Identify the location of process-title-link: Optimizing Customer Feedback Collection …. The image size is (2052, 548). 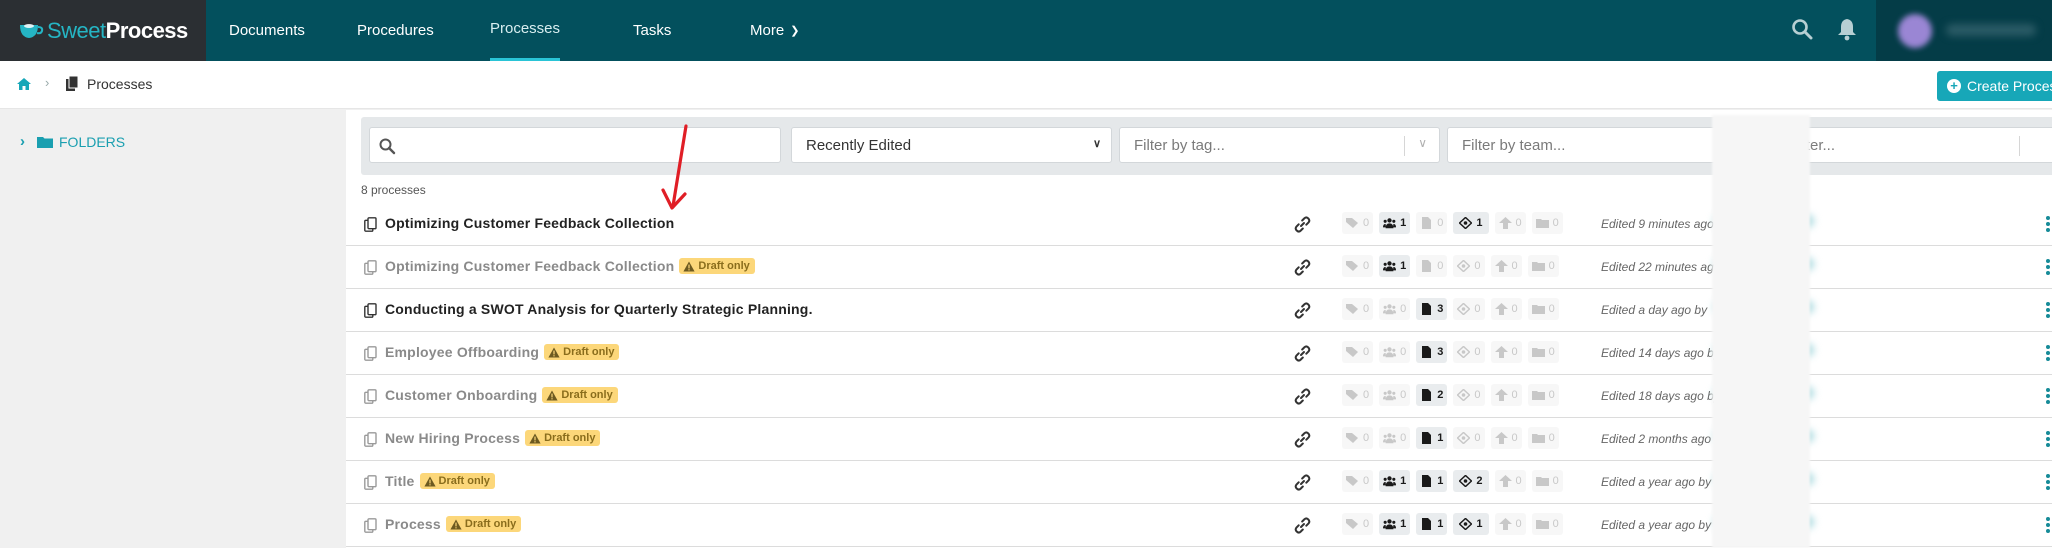
(570, 266).